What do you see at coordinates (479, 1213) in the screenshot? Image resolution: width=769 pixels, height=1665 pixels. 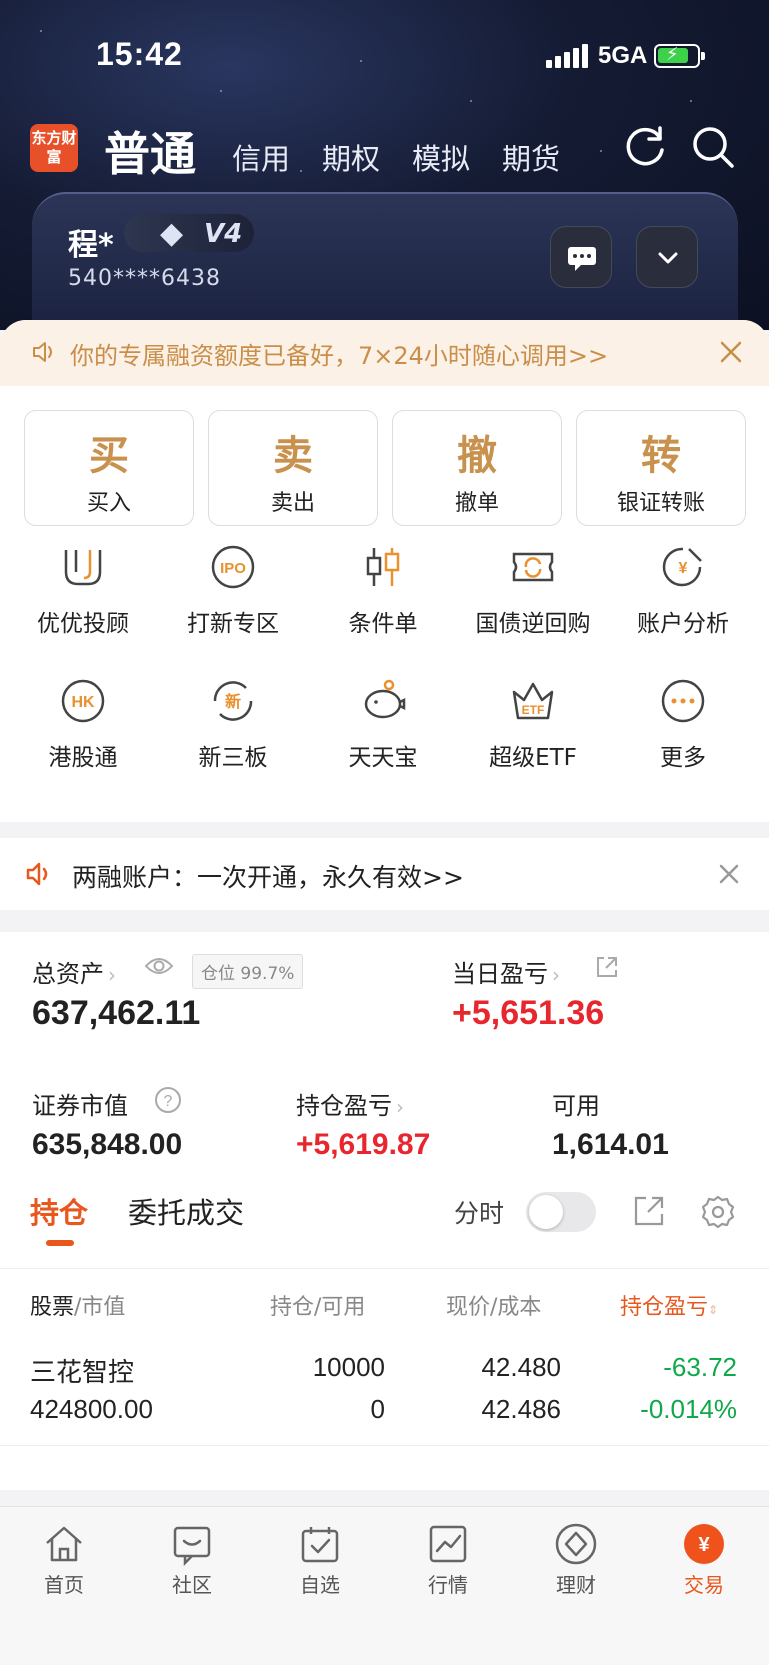 I see `intraday-label: 分时` at bounding box center [479, 1213].